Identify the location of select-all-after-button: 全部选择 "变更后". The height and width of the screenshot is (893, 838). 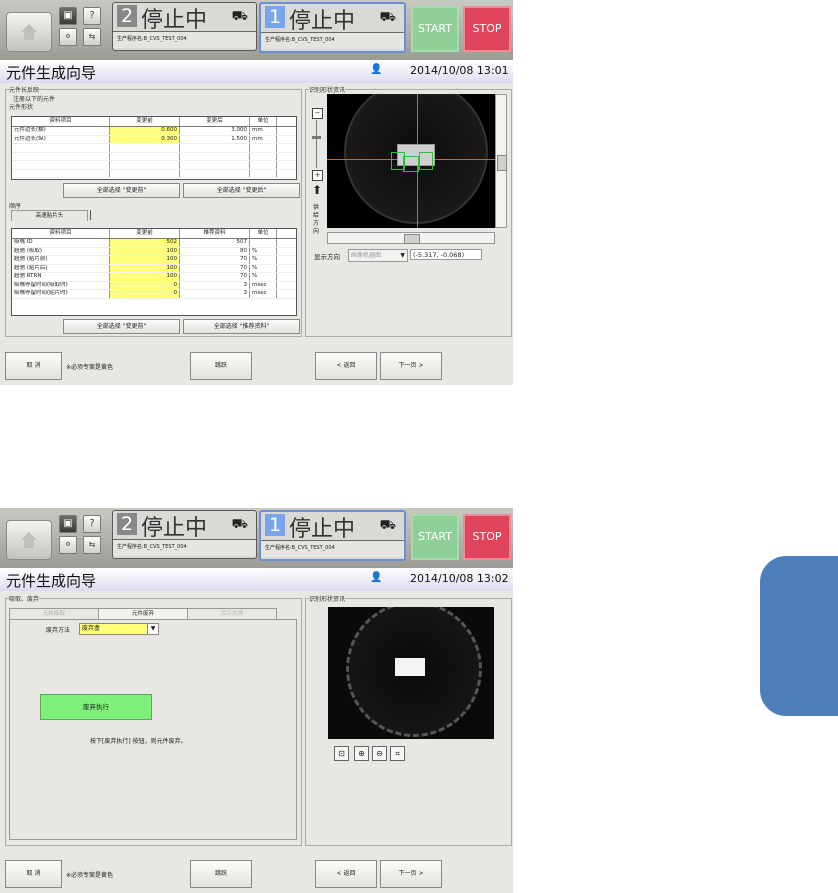
(241, 190).